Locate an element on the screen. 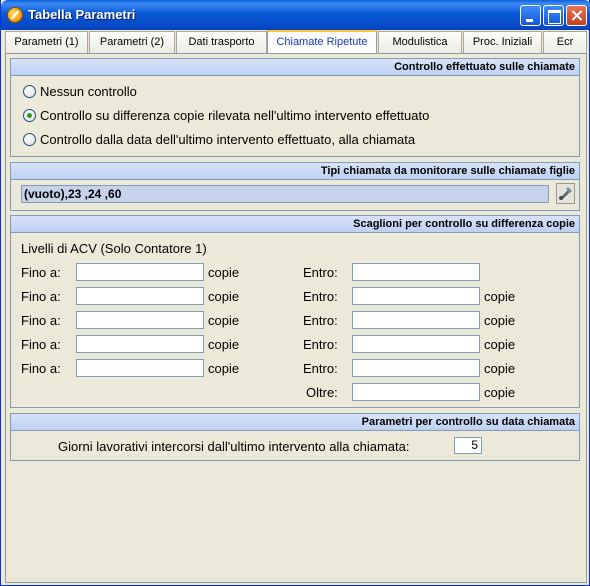 This screenshot has width=590, height=586. tab-proc-iniziali: Proc. Iniziali is located at coordinates (502, 42).